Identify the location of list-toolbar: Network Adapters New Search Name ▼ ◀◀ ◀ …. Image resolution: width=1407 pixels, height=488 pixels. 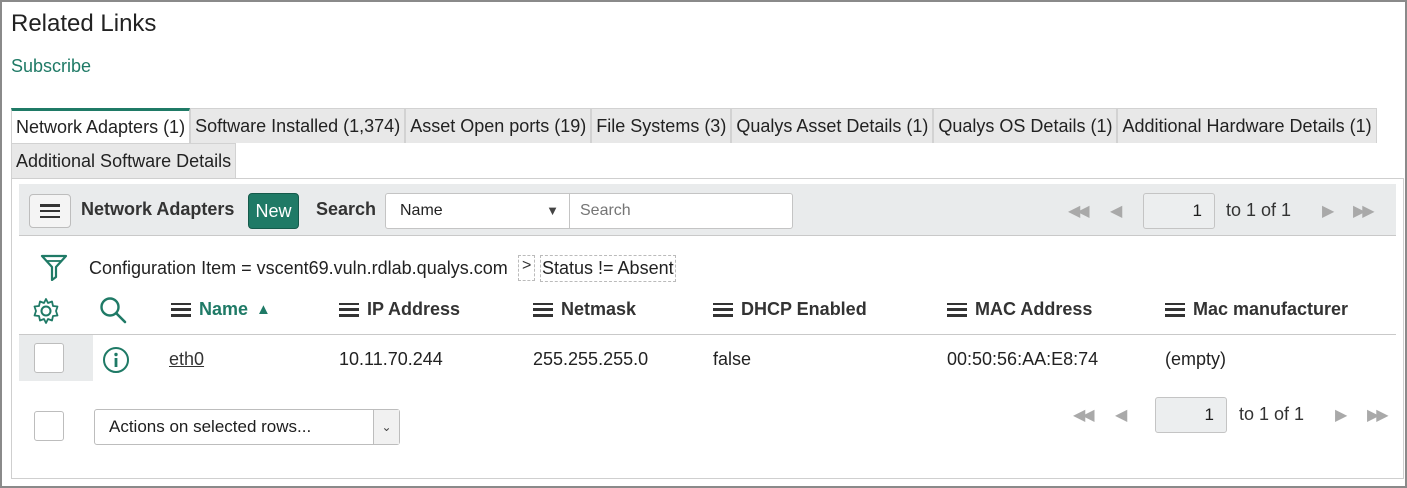
(707, 210).